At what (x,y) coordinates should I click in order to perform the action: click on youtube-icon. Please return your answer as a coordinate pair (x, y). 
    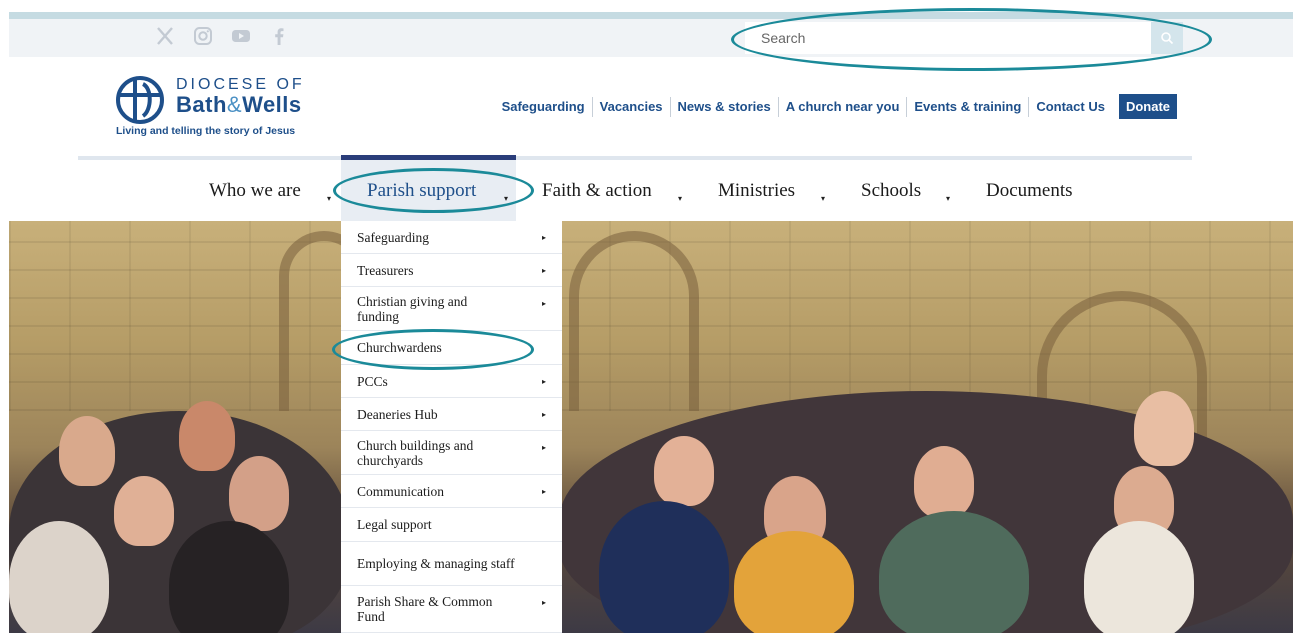
    Looking at the image, I should click on (241, 36).